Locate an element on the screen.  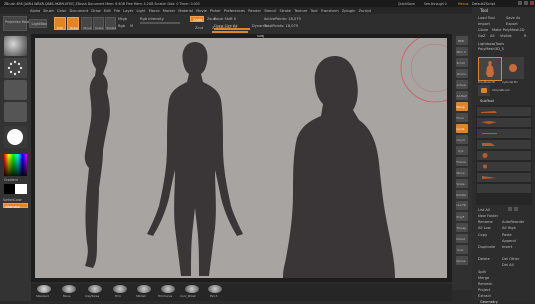
menu-macro: Macro is located at coordinates (154, 11).